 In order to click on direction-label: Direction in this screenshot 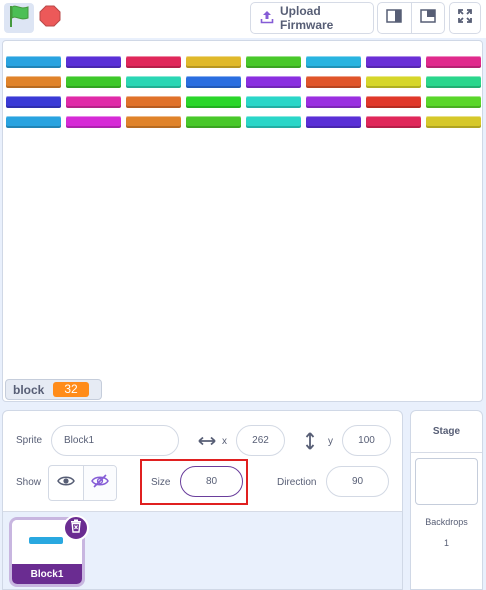, I will do `click(297, 482)`.